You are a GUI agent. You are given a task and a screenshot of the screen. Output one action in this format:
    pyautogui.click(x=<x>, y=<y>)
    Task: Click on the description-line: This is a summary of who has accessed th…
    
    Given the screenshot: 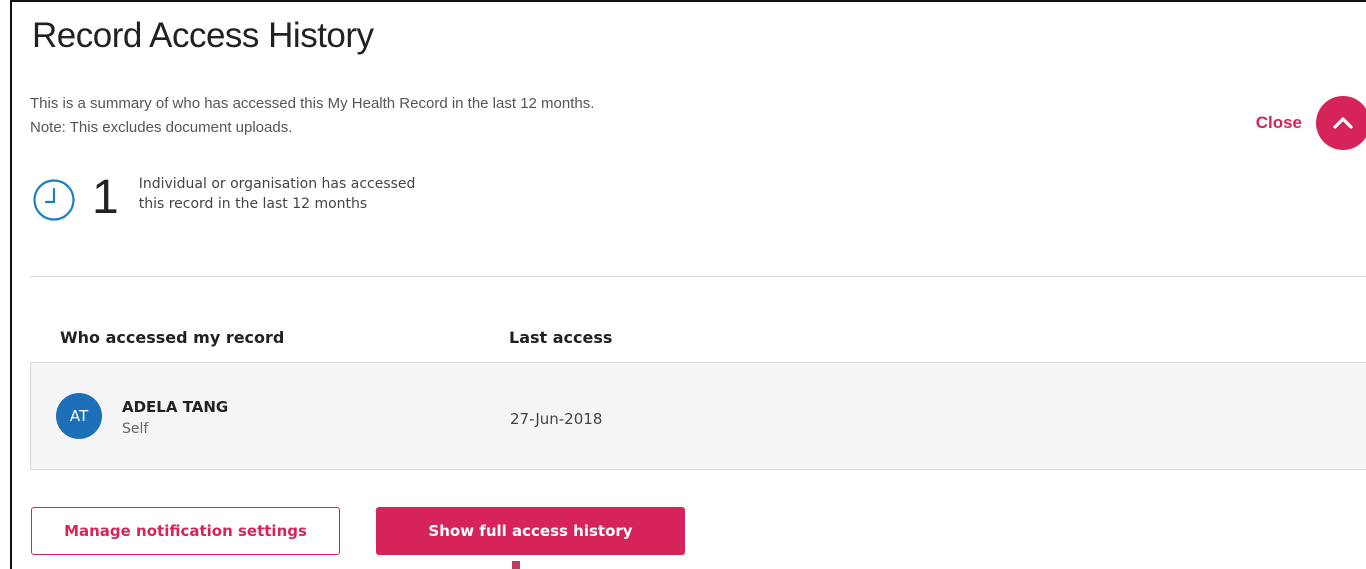 What is the action you would take?
    pyautogui.click(x=312, y=103)
    